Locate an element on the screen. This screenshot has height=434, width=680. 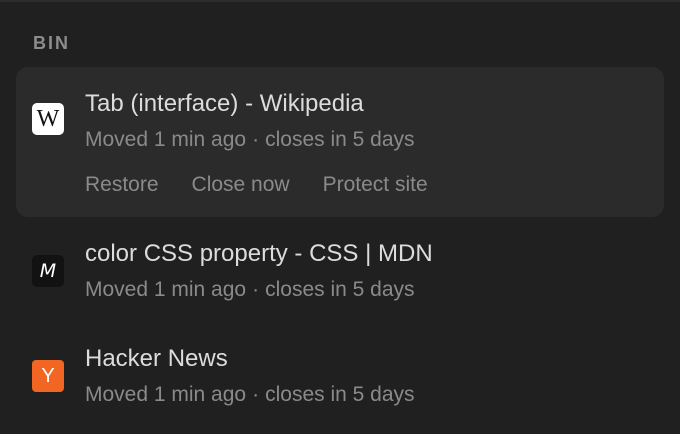
section-title: BIN is located at coordinates (51, 43).